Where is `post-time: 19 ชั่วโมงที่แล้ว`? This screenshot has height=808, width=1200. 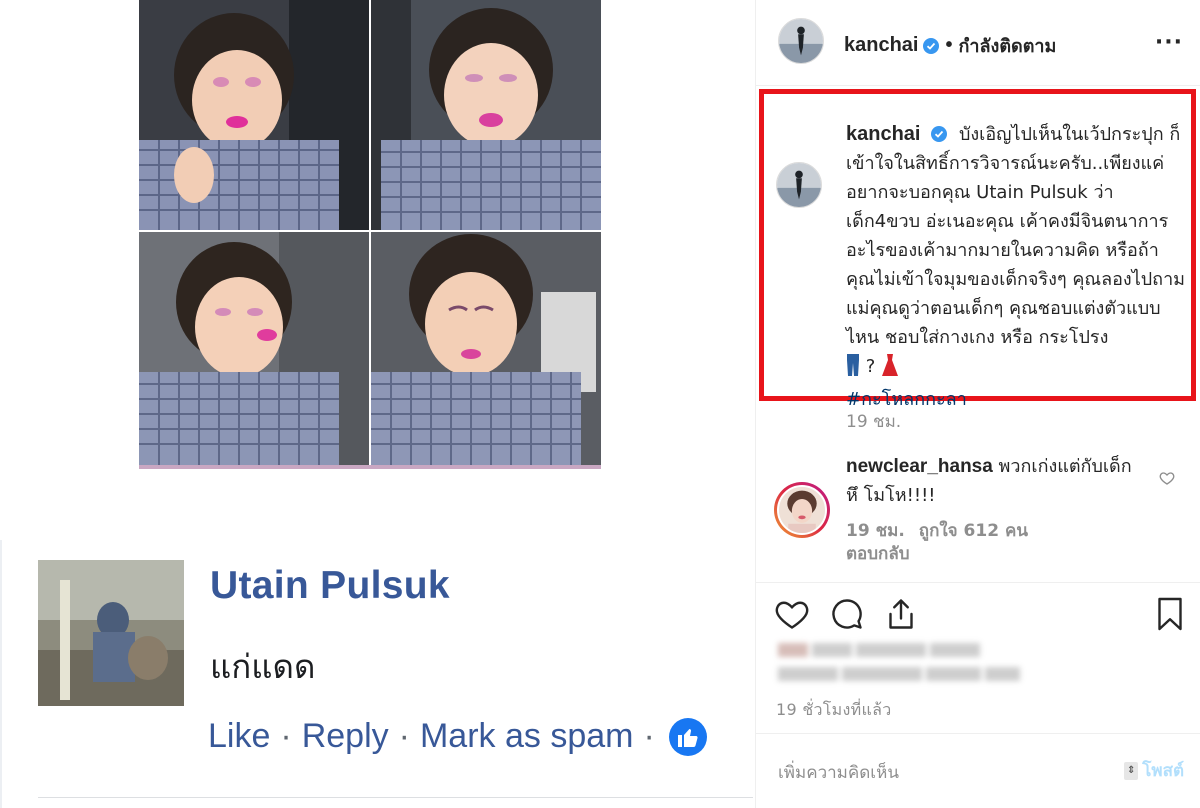
post-time: 19 ชั่วโมงที่แล้ว is located at coordinates (834, 709).